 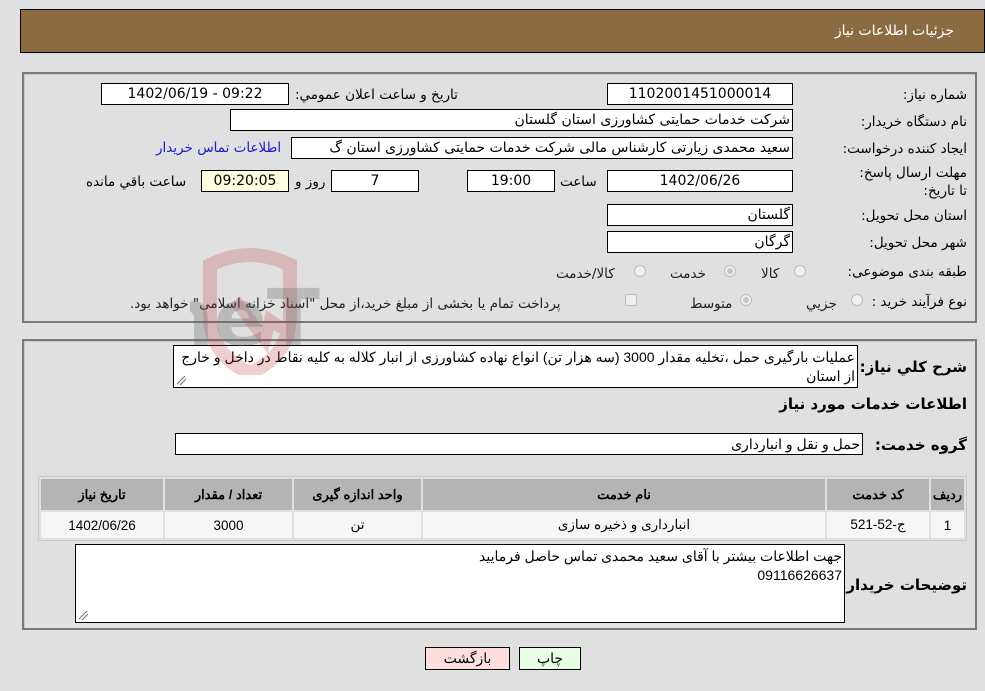 I want to click on col-header-unit: واحد اندازه گيری, so click(x=357, y=494).